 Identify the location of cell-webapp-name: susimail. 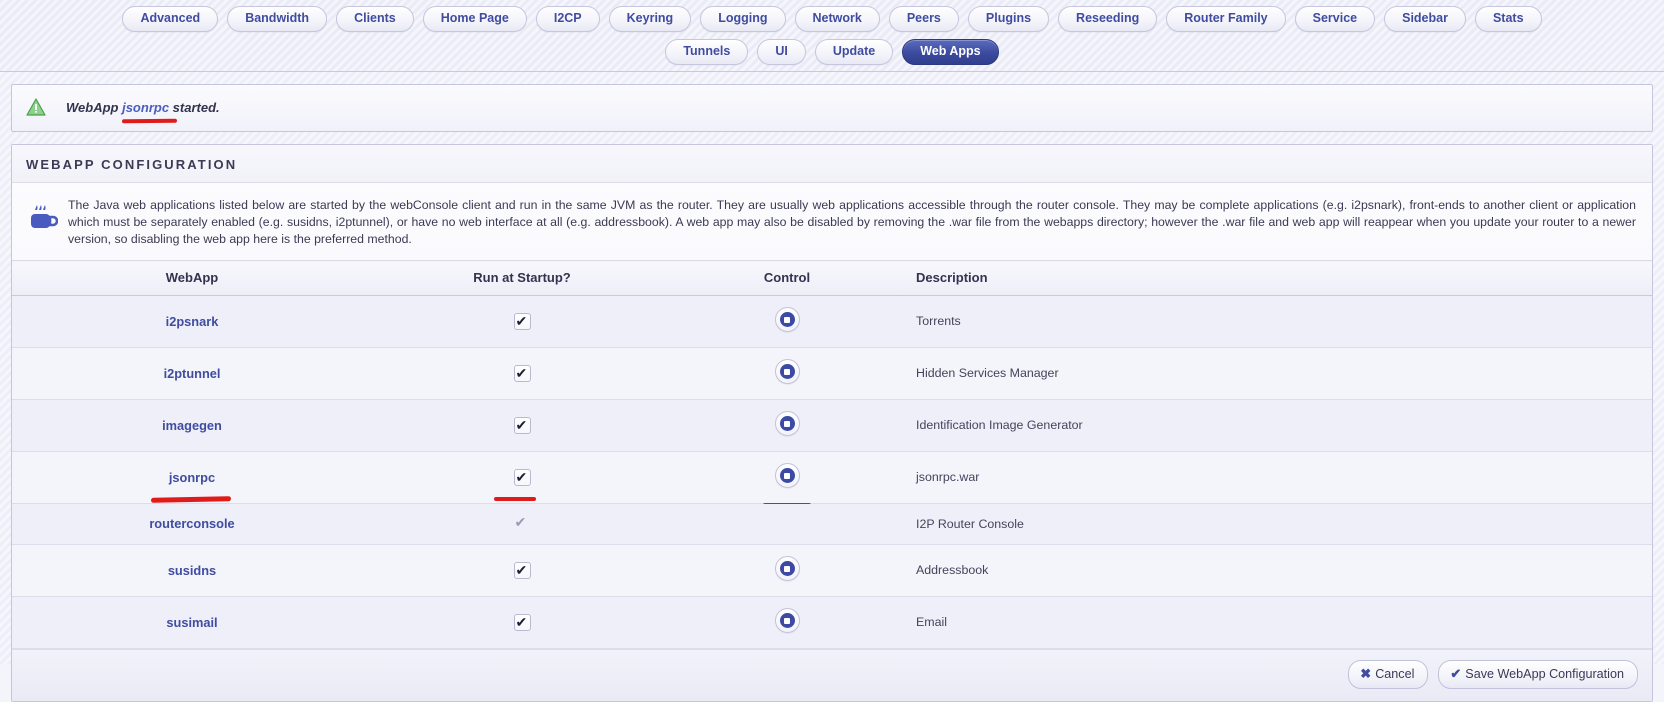
(192, 622).